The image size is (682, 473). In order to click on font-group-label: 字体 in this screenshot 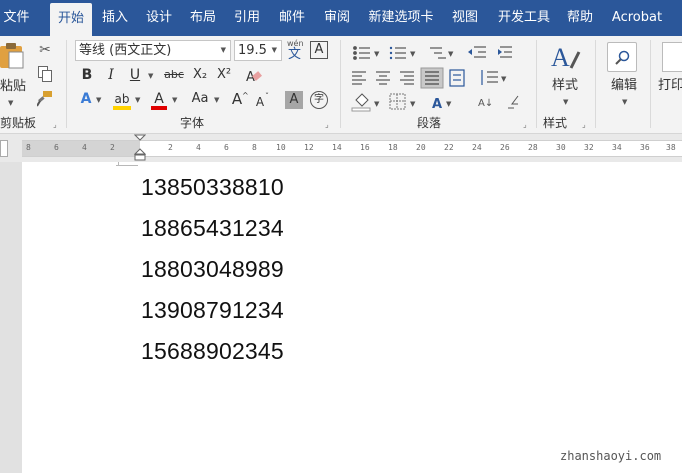, I will do `click(192, 123)`.